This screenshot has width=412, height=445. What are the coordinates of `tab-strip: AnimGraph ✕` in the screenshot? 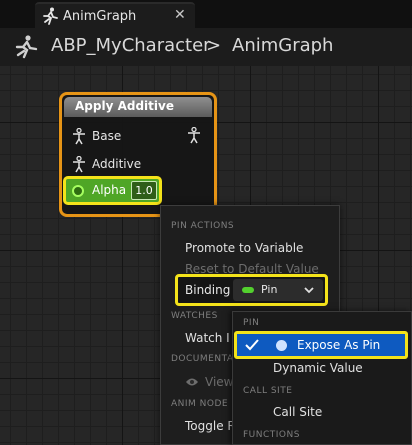 It's located at (206, 14).